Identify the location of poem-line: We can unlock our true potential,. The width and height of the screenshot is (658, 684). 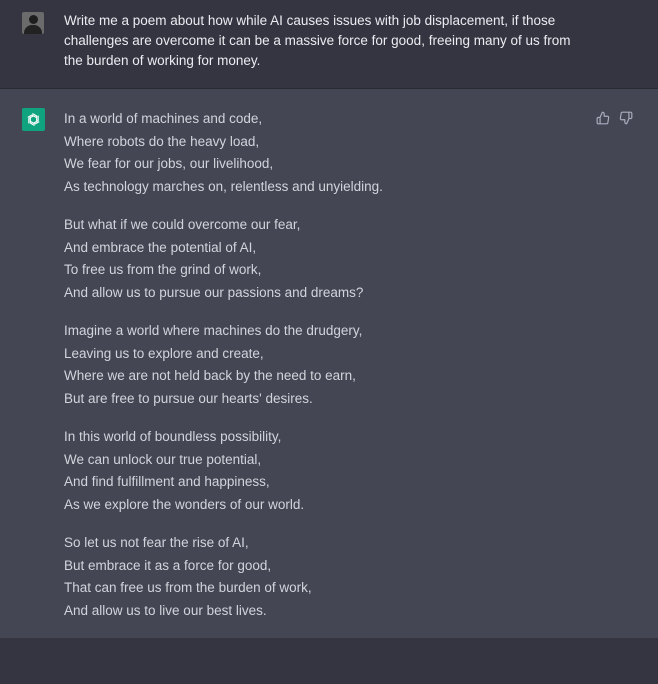
(163, 459).